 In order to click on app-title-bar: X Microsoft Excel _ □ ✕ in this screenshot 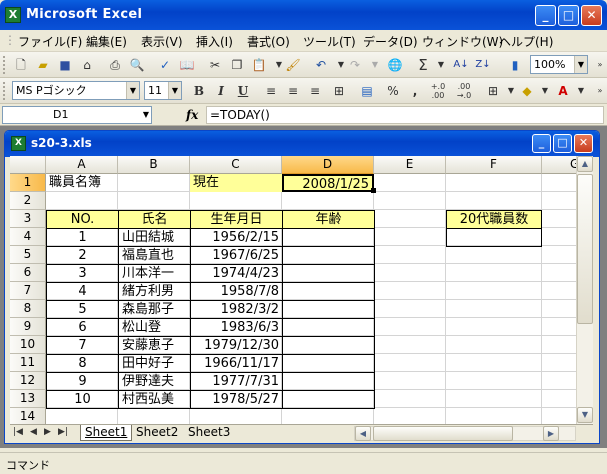, I will do `click(303, 15)`.